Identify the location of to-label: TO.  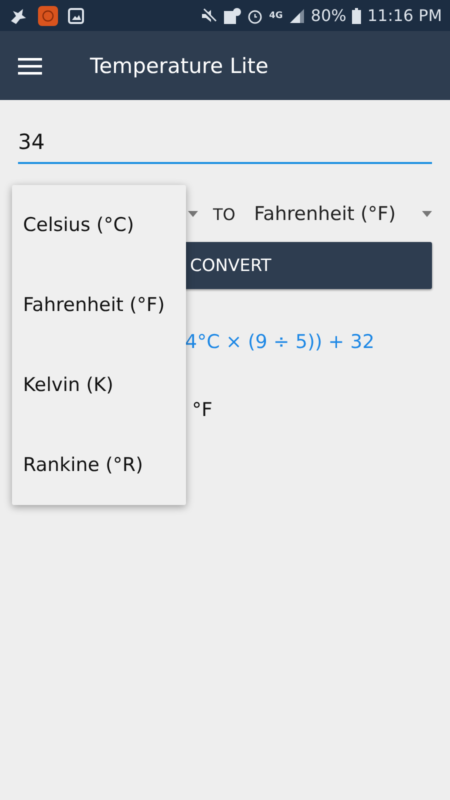
(224, 214).